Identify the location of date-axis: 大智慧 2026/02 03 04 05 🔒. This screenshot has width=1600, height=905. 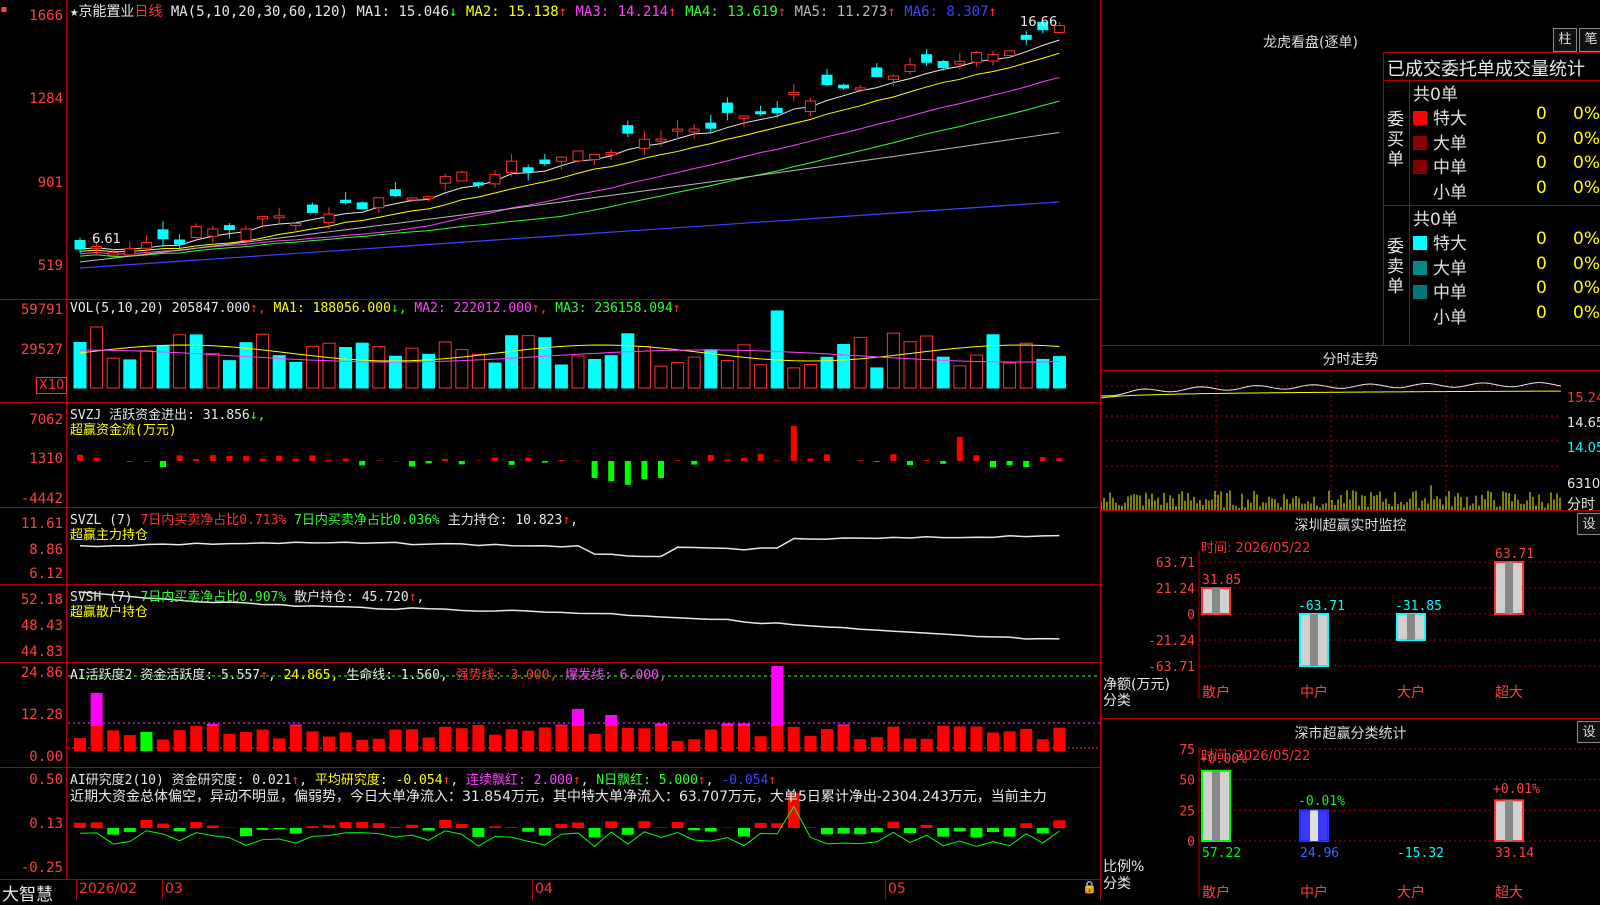
(550, 890).